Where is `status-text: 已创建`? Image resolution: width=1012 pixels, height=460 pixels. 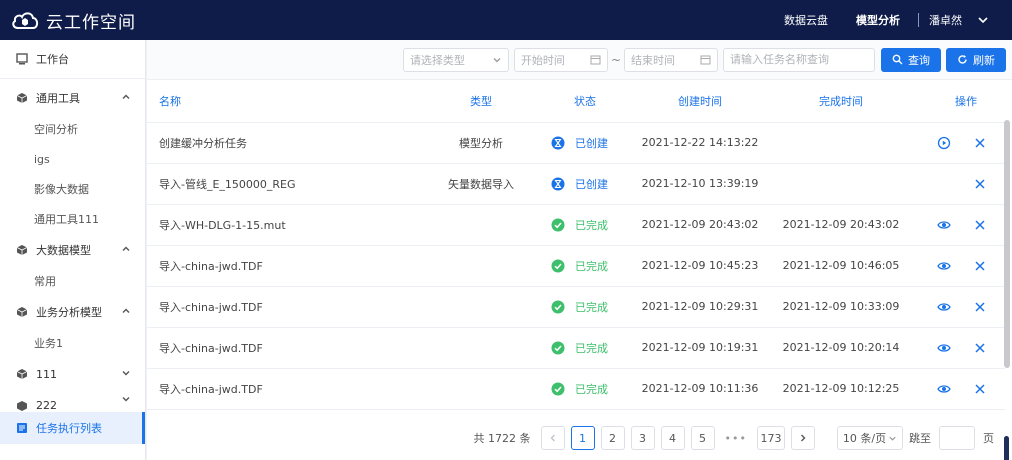
status-text: 已创建 is located at coordinates (591, 143).